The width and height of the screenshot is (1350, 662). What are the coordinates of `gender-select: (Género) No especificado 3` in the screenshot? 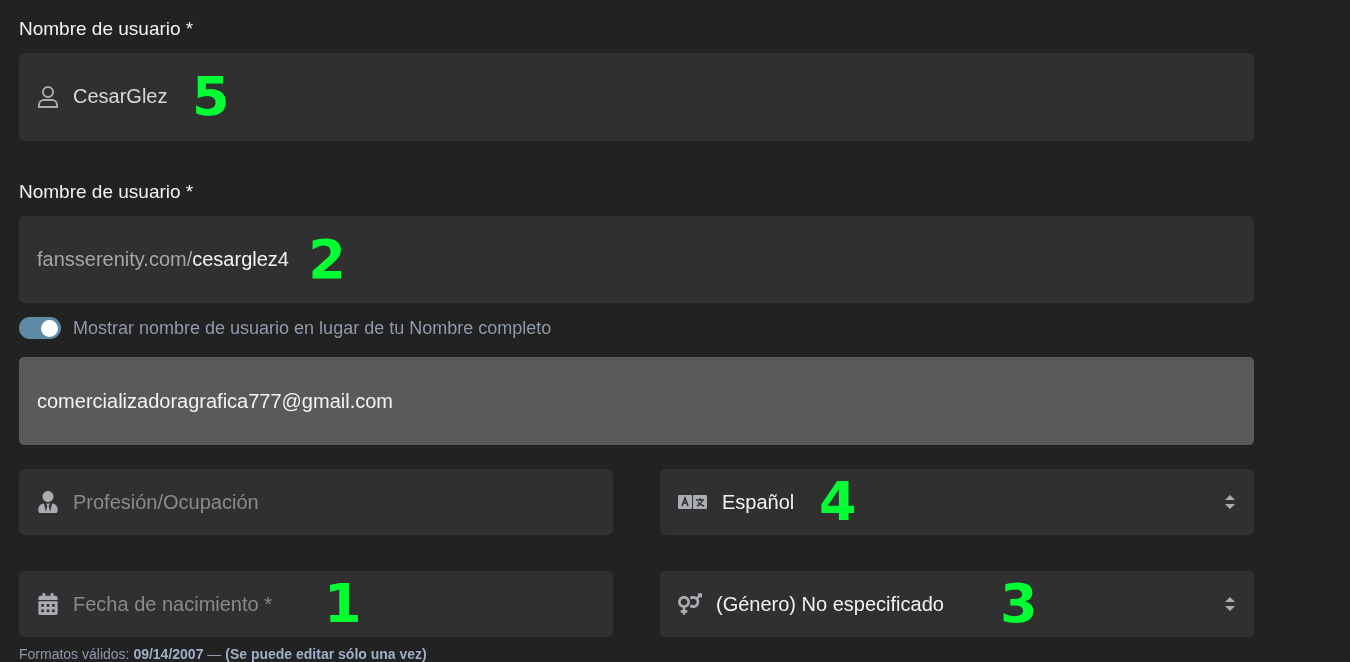 It's located at (957, 604).